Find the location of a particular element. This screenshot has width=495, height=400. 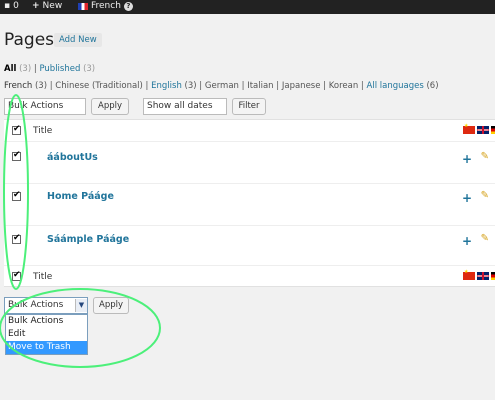

filter-all: All is located at coordinates (10, 69).